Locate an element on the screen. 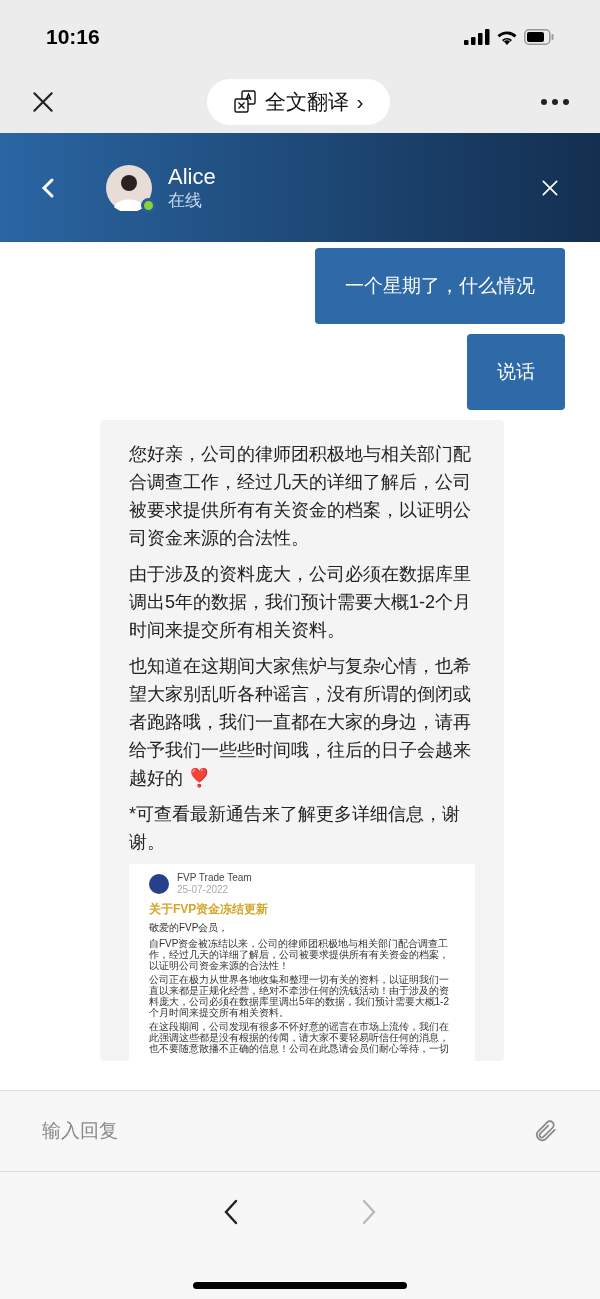 This screenshot has width=600, height=1299. wifi-icon is located at coordinates (507, 37).